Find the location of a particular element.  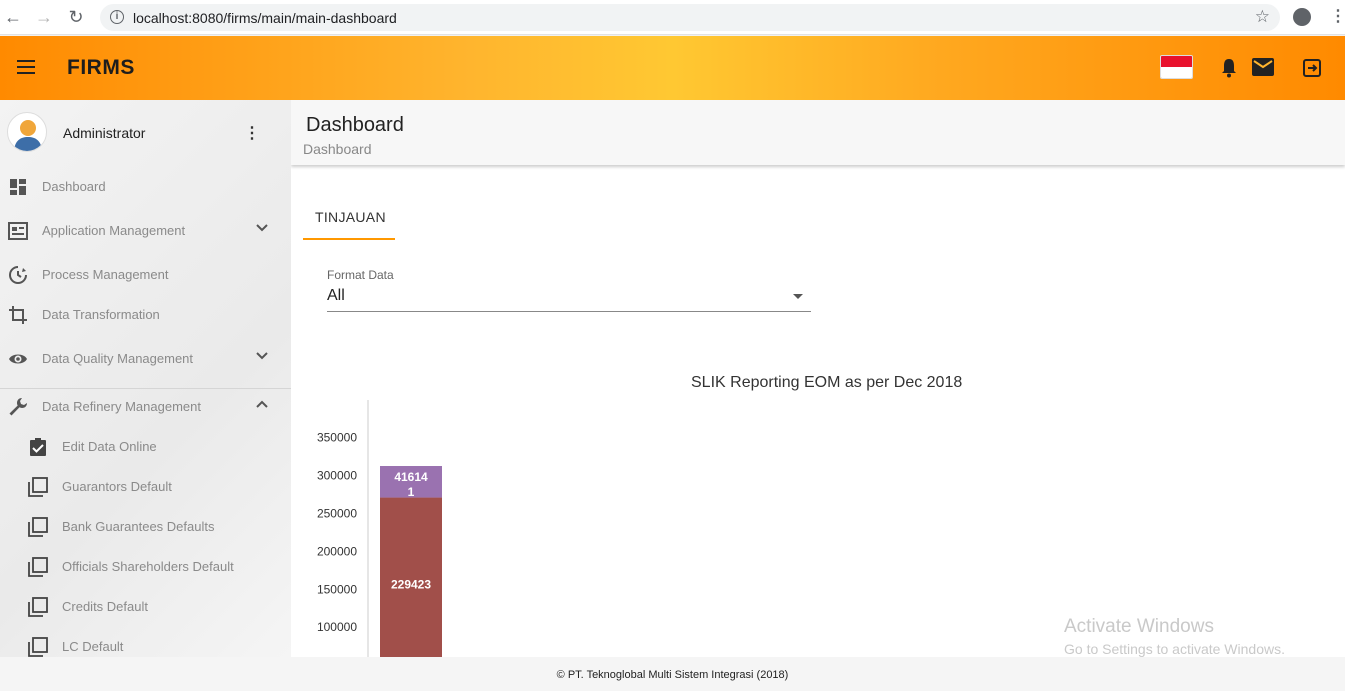

wrench-icon is located at coordinates (18, 407).